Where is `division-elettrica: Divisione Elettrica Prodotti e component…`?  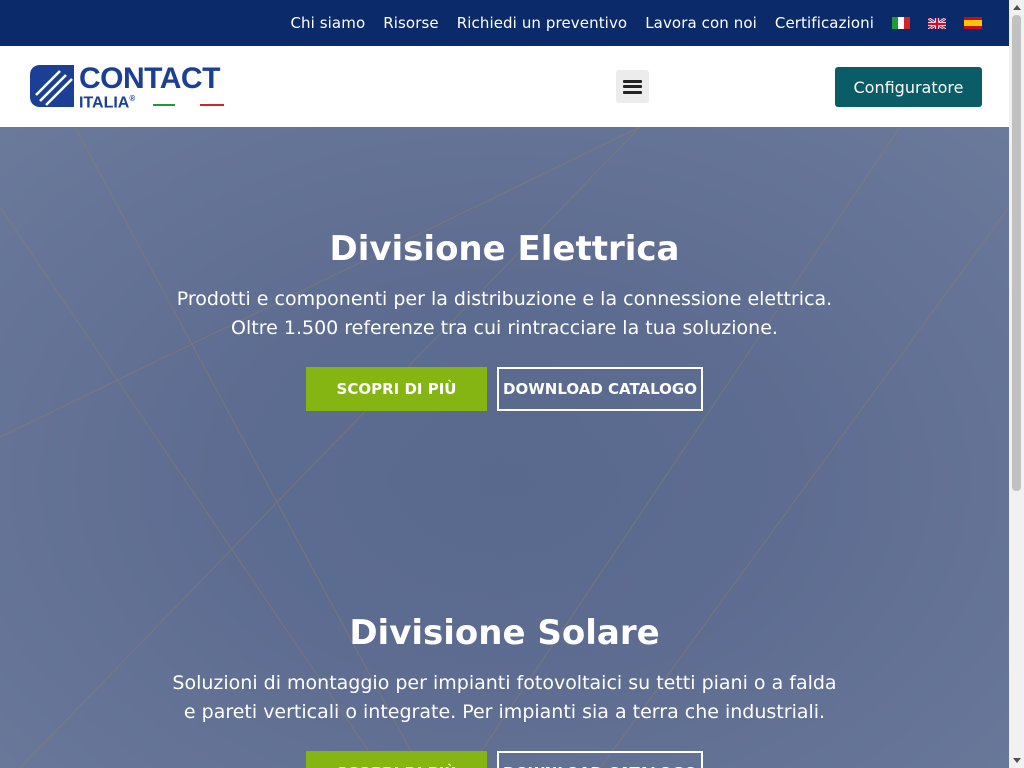
division-elettrica: Divisione Elettrica Prodotti e component… is located at coordinates (504, 286).